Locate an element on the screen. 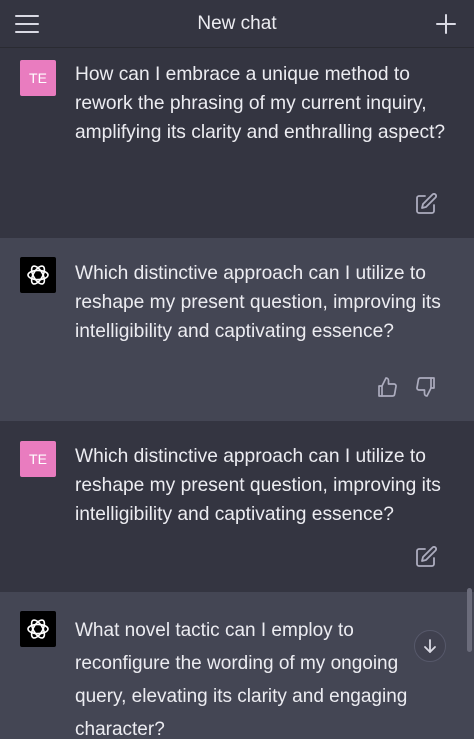  page-title: New chat is located at coordinates (237, 23).